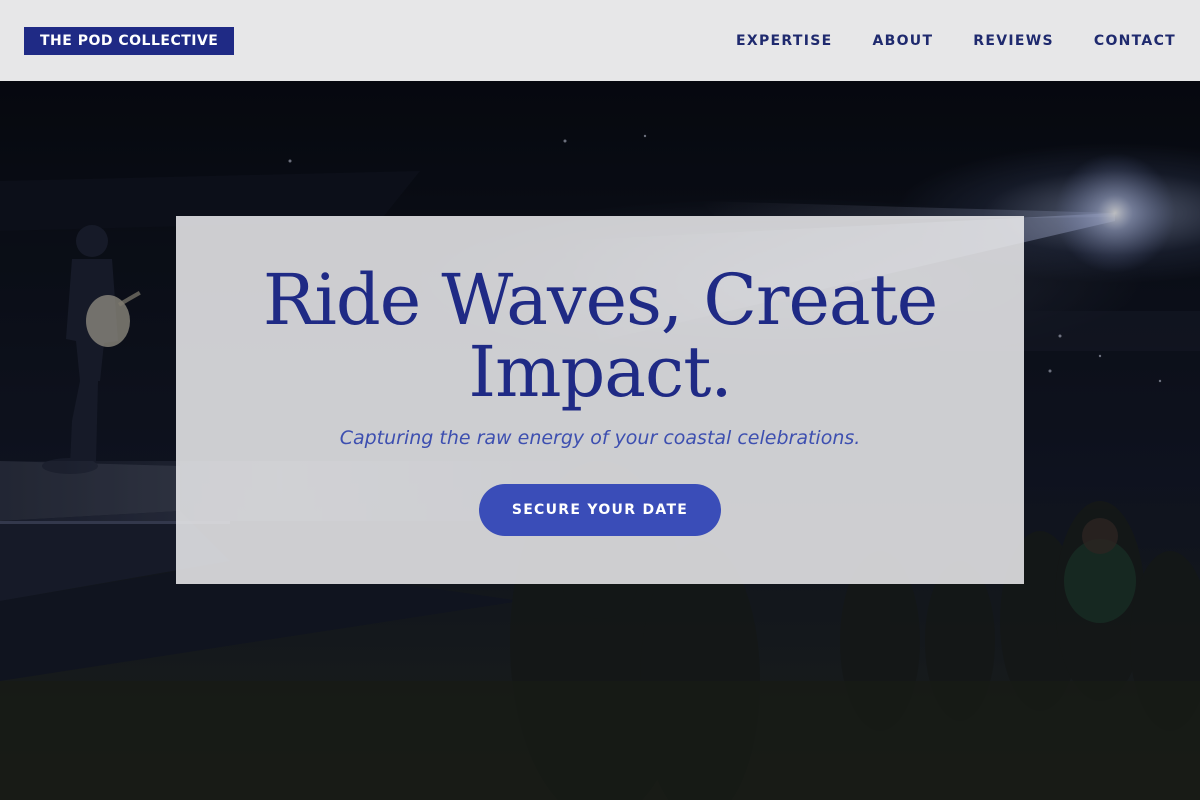  Describe the element at coordinates (129, 40) in the screenshot. I see `logo: THE POD COLLECTIVE` at that location.